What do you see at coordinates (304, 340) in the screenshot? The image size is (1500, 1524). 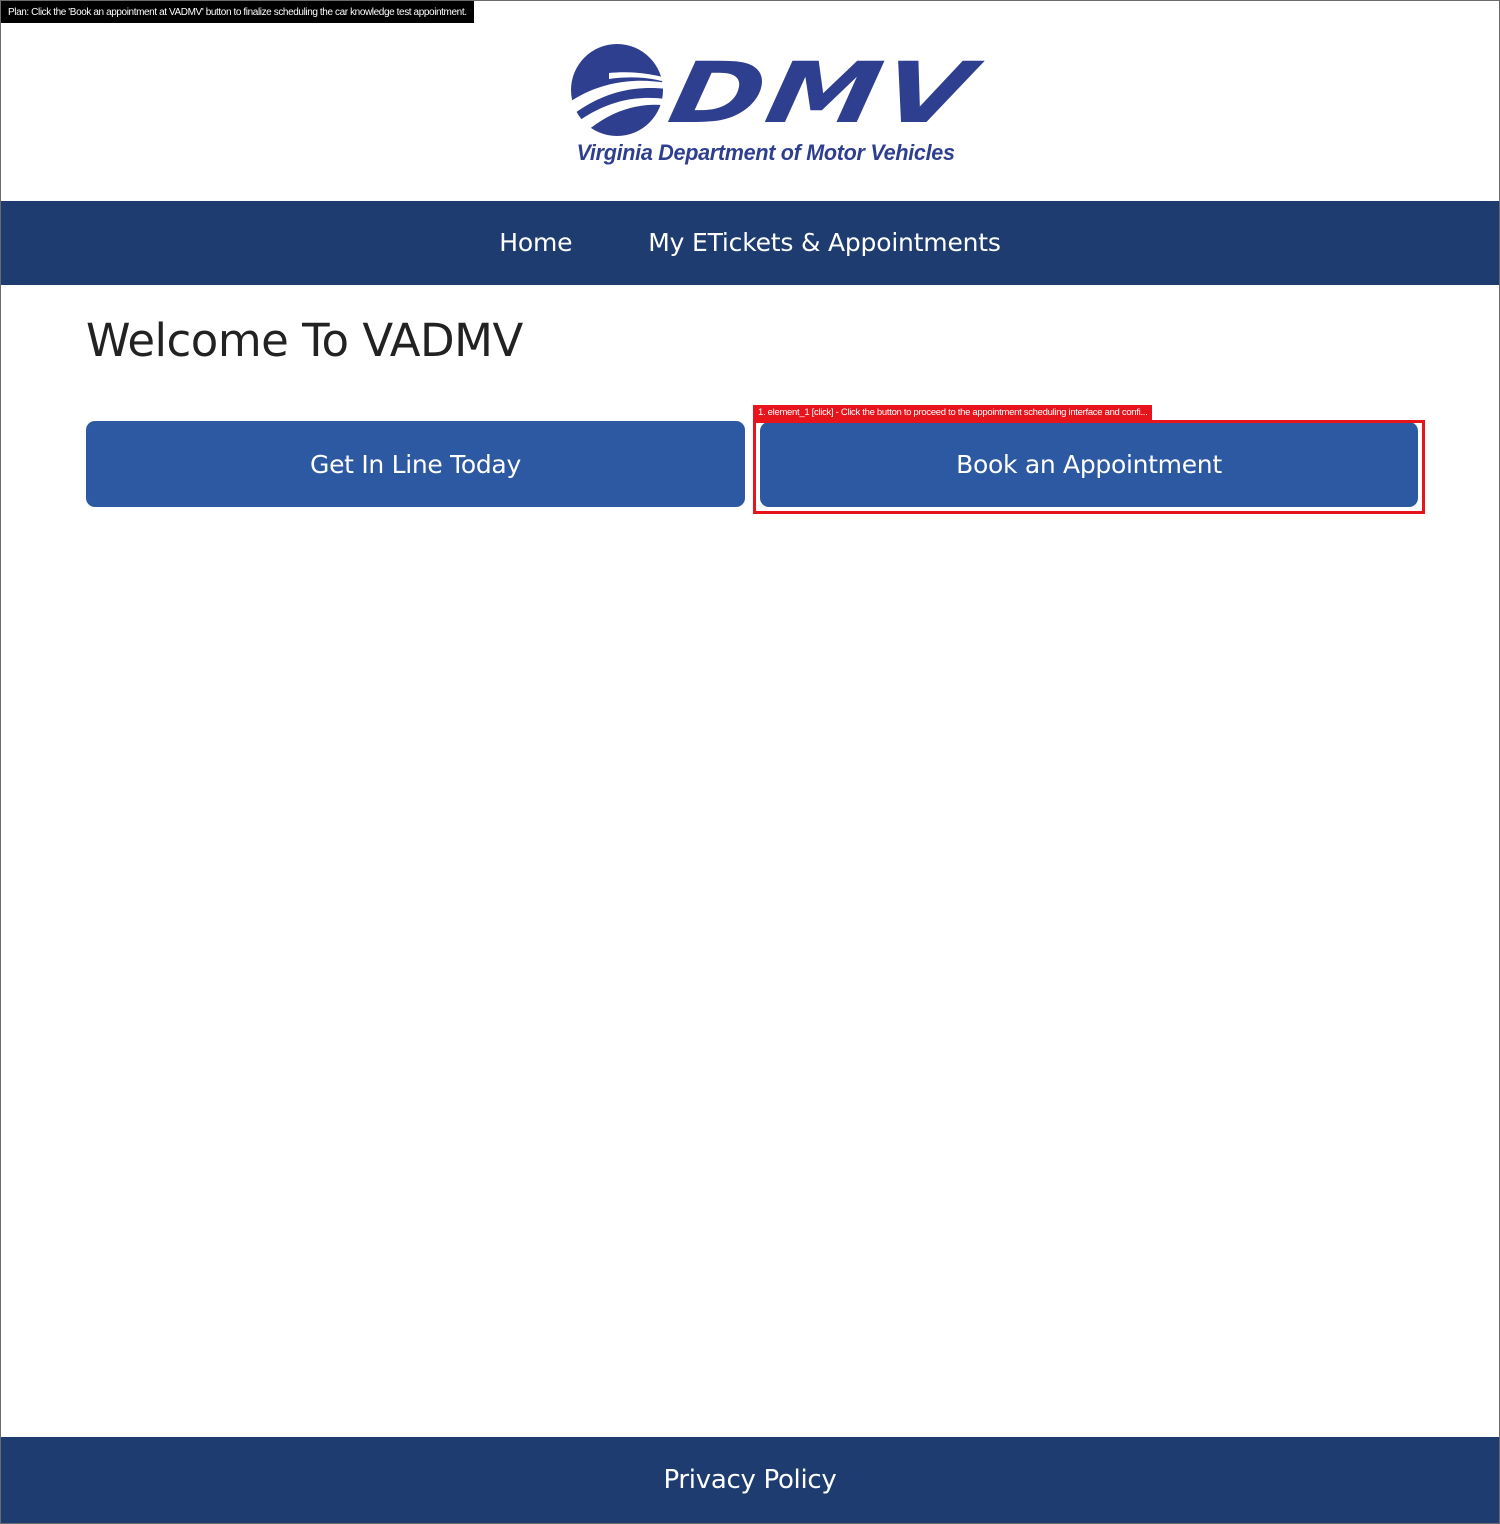 I see `page-title: Welcome To VADMV` at bounding box center [304, 340].